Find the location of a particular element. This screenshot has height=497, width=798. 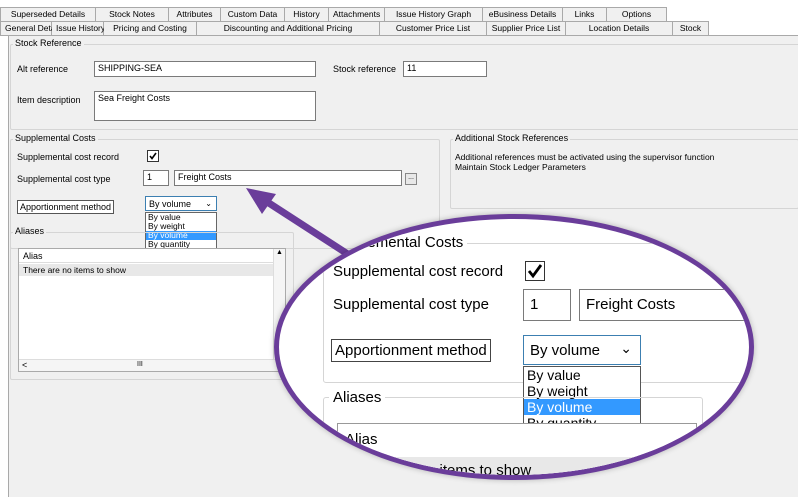

supplemental-costs-title: Supplemental Costs is located at coordinates (55, 138).